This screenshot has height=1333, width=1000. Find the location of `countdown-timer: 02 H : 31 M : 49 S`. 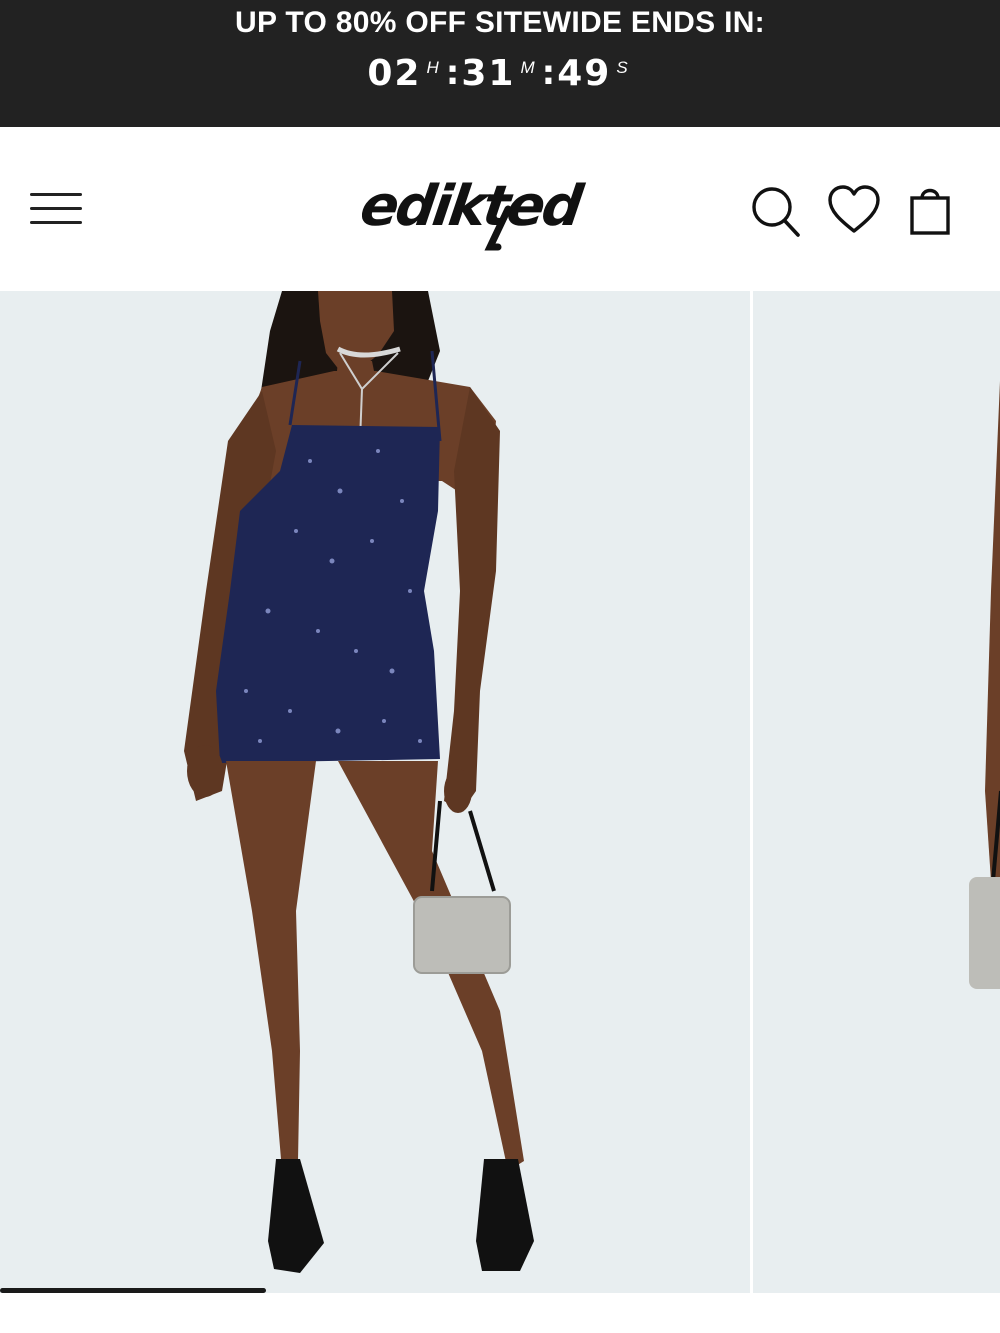

countdown-timer: 02 H : 31 M : 49 S is located at coordinates (500, 74).